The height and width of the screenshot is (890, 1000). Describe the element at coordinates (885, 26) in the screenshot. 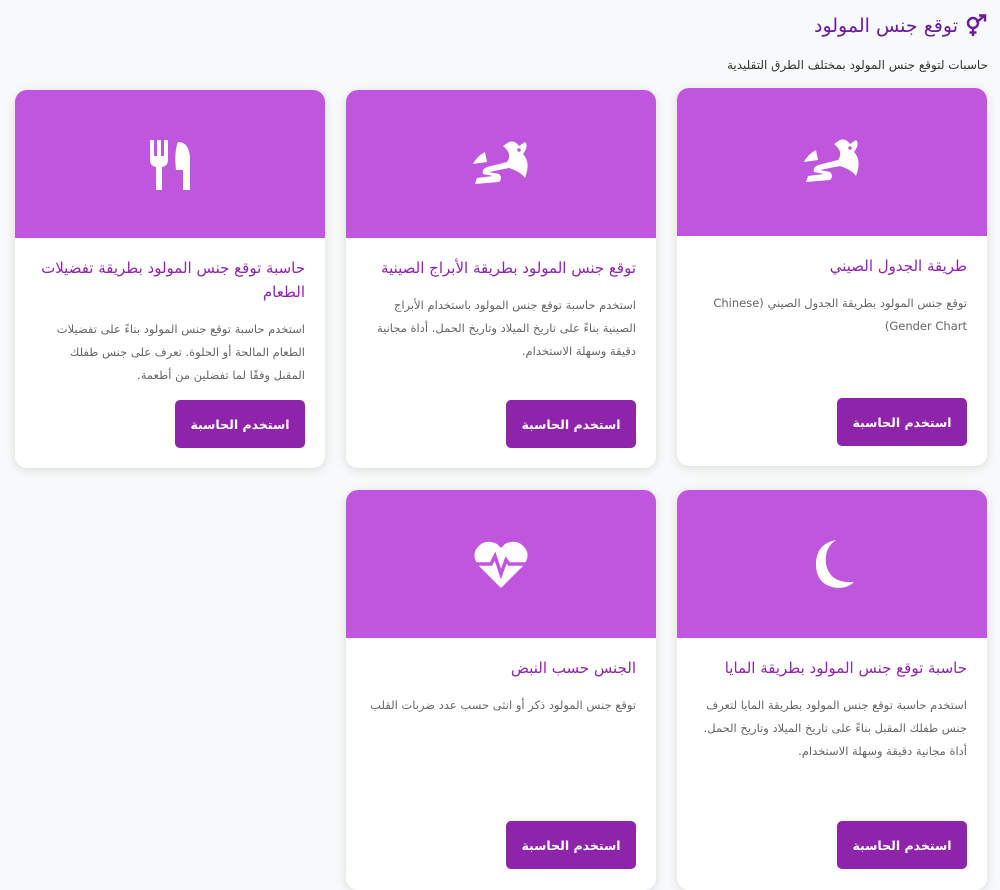

I see `page-title-text: توقع جنس المولود` at that location.